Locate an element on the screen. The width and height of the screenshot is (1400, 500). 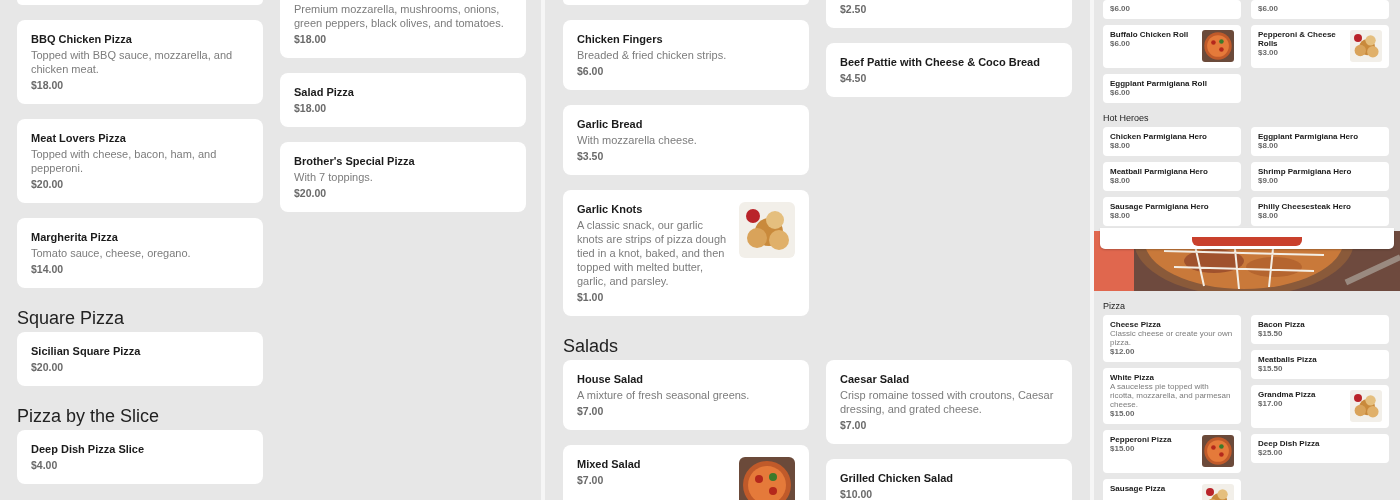
menu-item-card: Margherita Pizza Tomato sauce, cheese, oregano. $14.00 is located at coordinates (140, 253).